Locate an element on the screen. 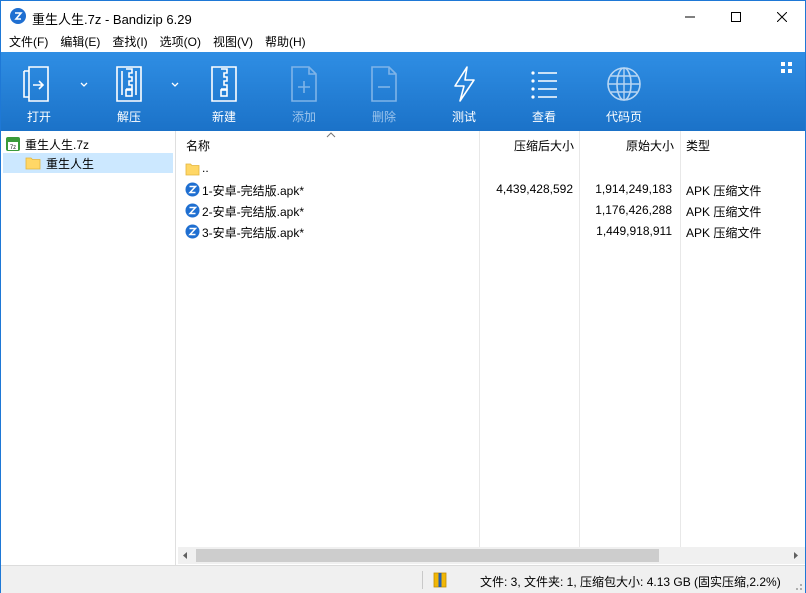  menu-file: 文件(F) is located at coordinates (27, 42).